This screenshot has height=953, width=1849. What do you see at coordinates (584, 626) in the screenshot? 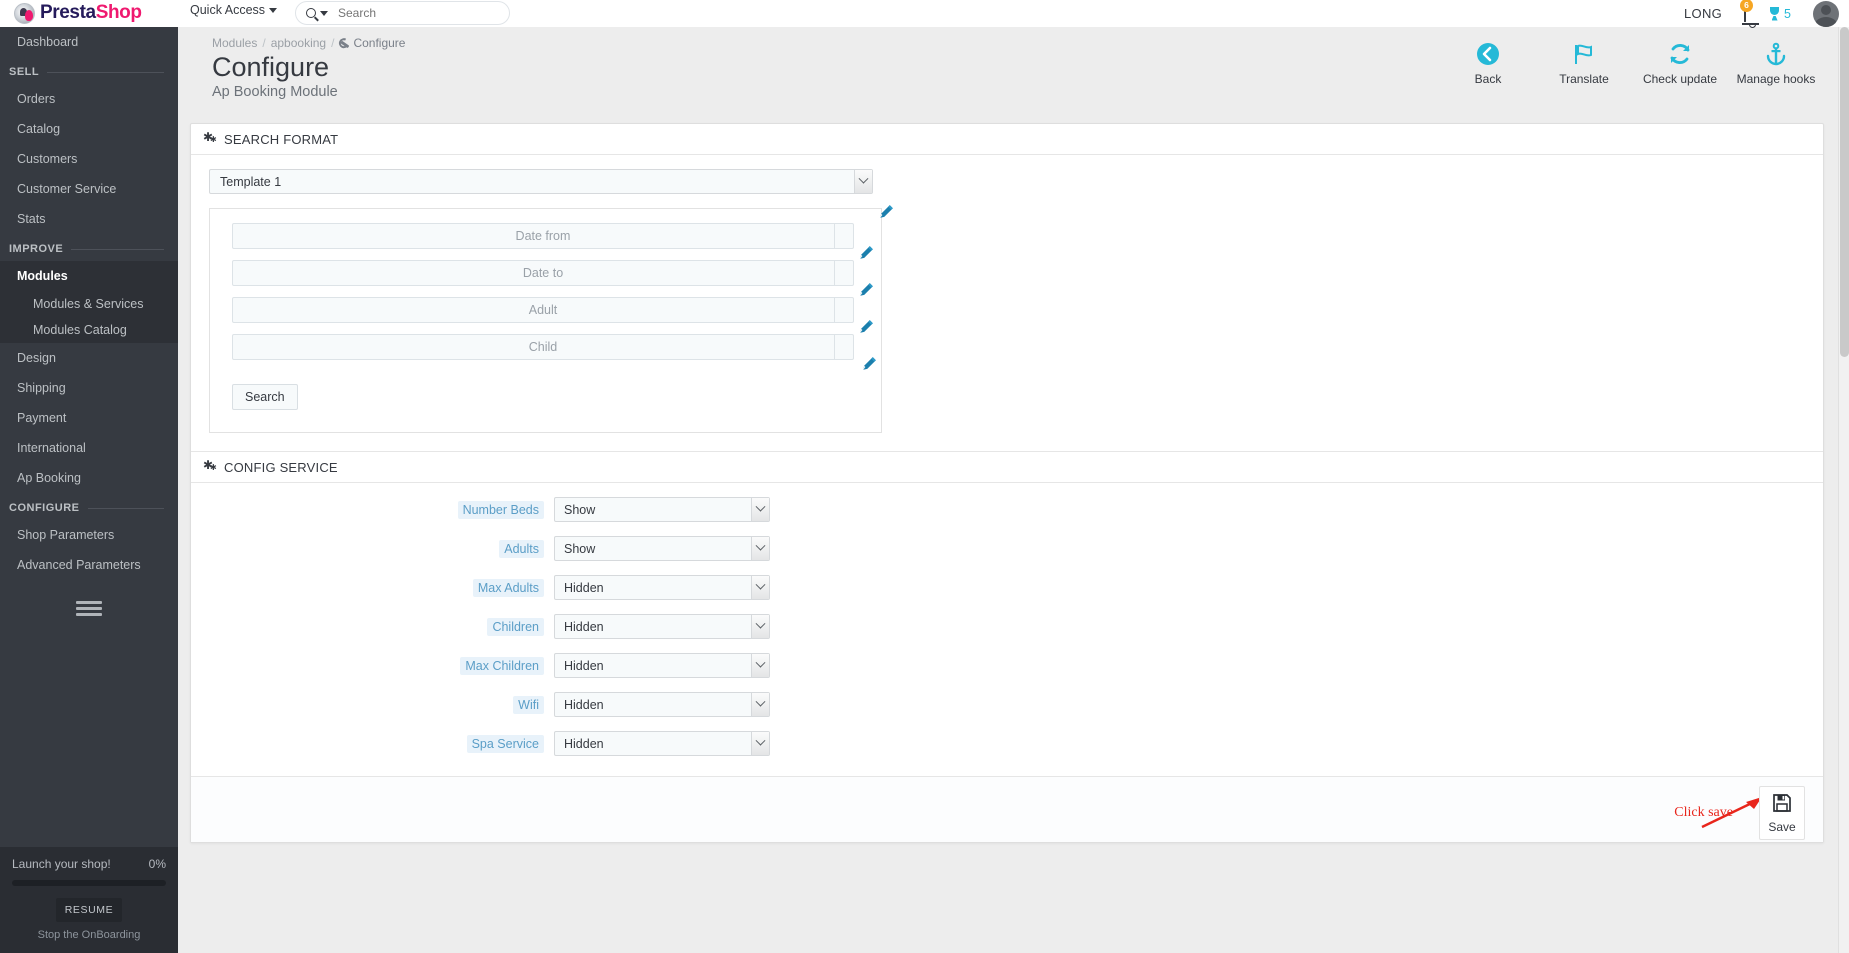
I see `children-value: Hidden` at bounding box center [584, 626].